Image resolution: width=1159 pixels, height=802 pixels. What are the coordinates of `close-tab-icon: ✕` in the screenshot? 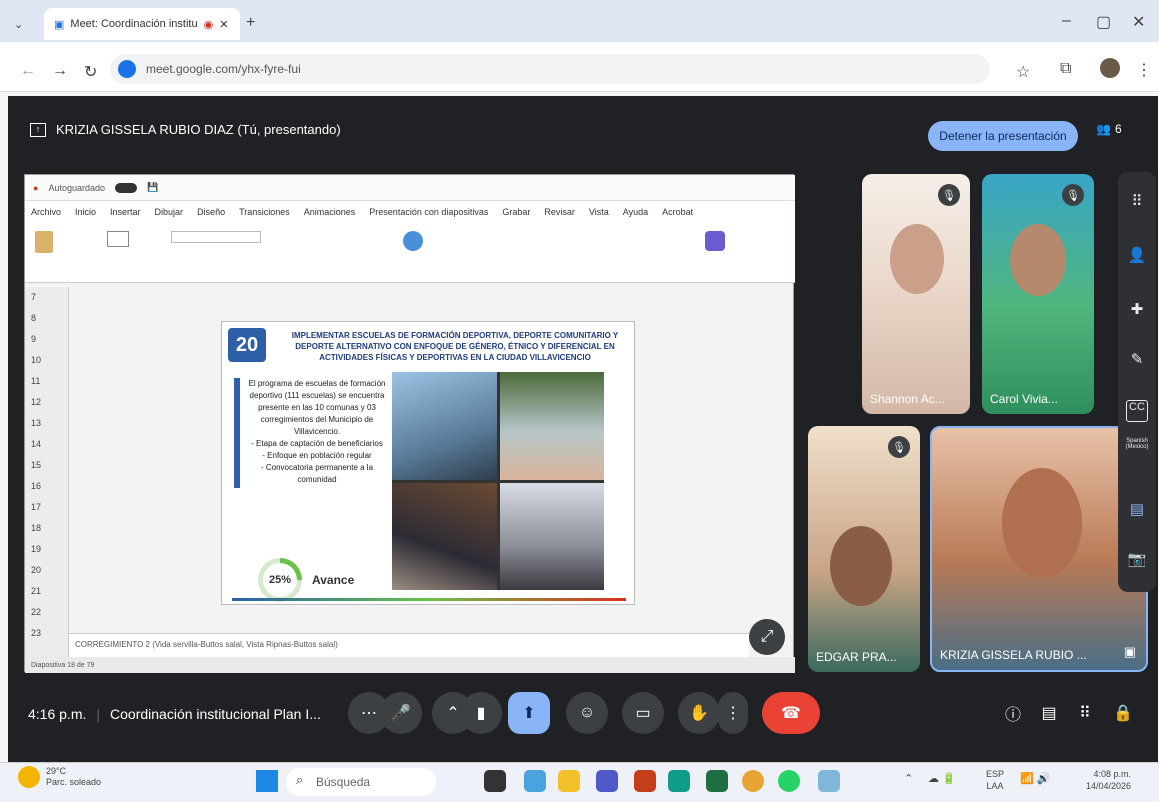 It's located at (223, 24).